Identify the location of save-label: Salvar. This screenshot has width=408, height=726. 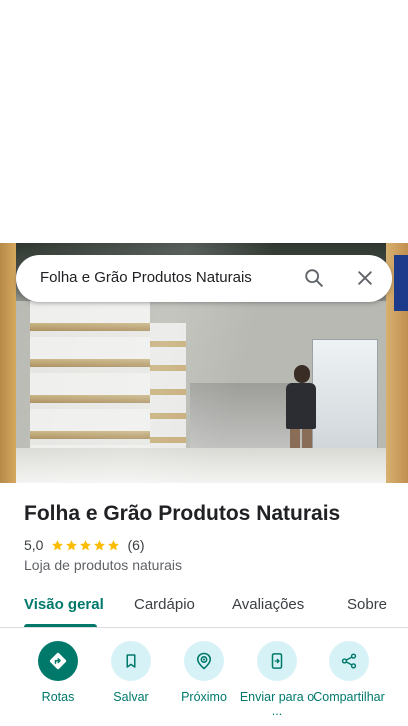
(131, 697).